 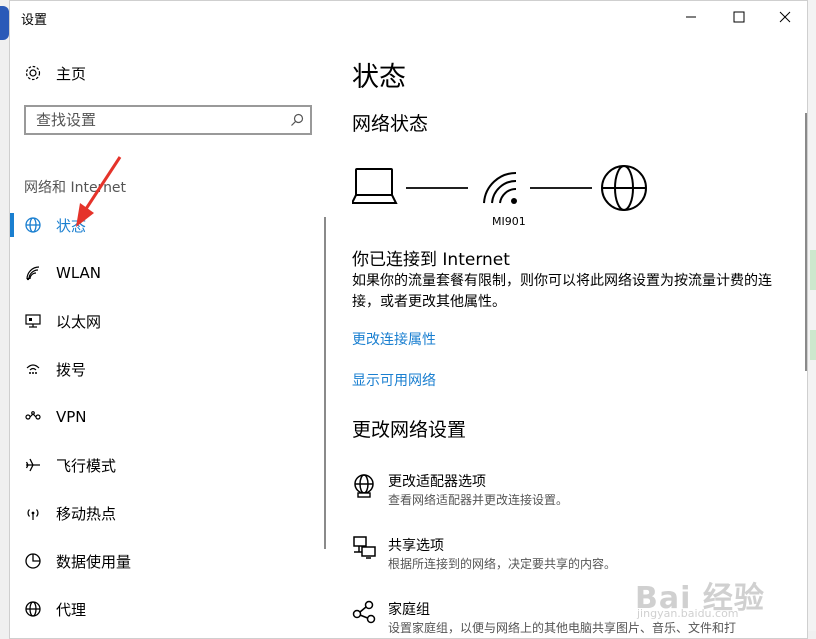 What do you see at coordinates (409, 610) in the screenshot?
I see `option-title: 家庭组` at bounding box center [409, 610].